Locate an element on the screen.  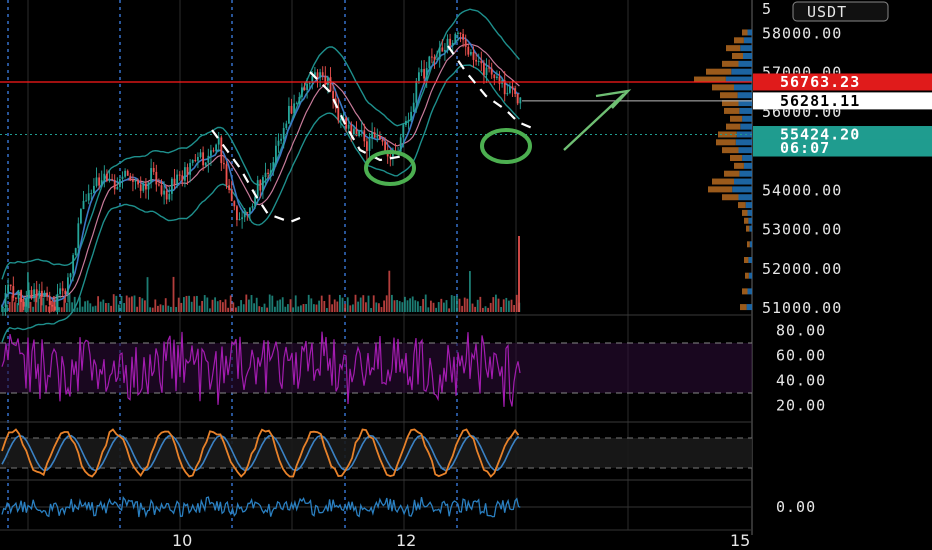
macd-tick-label: 0.00 is located at coordinates (796, 507).